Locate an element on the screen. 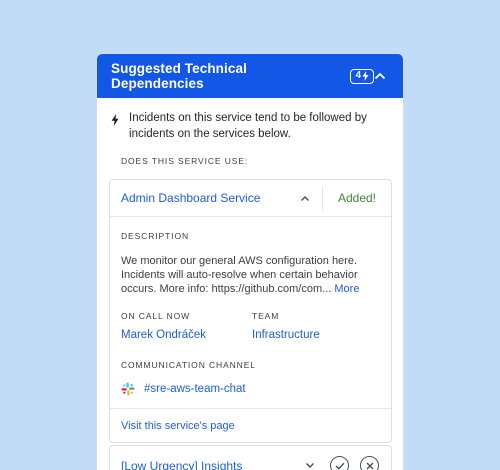  section-label: DOES THIS SERVICE USE: is located at coordinates (185, 161).